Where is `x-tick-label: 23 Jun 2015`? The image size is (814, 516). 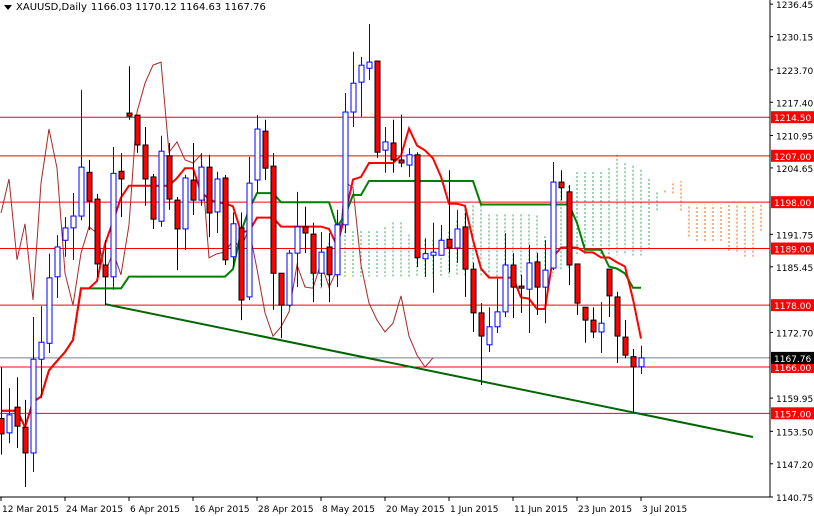 x-tick-label: 23 Jun 2015 is located at coordinates (605, 510).